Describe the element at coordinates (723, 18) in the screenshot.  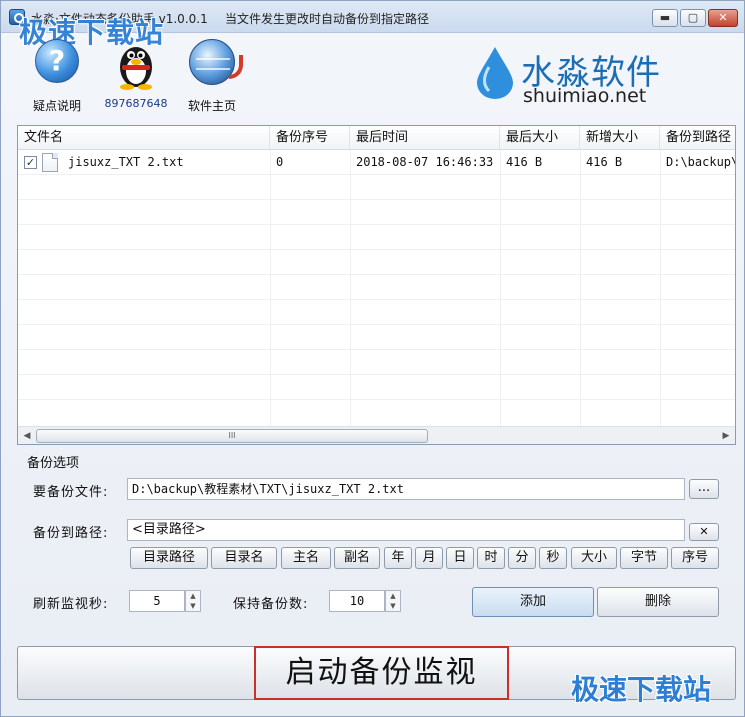
I see `close-button: ✕` at that location.